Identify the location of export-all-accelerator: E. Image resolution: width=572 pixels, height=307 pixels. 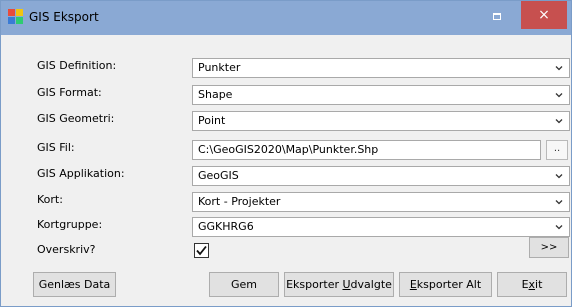
(413, 284).